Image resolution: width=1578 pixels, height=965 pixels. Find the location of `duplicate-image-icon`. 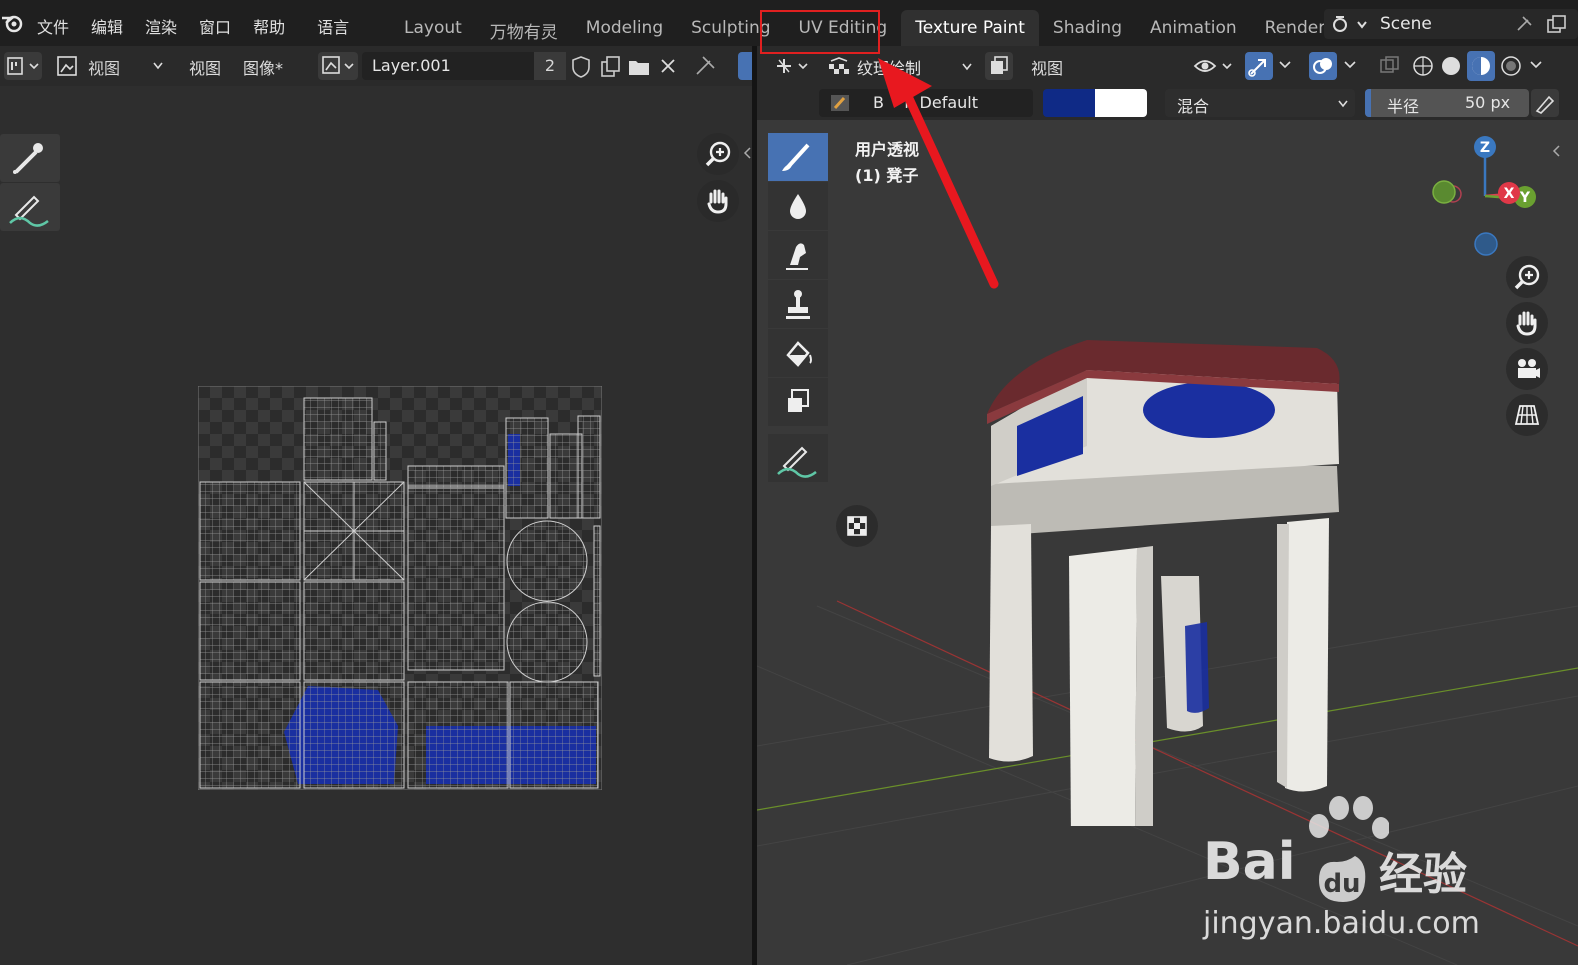

duplicate-image-icon is located at coordinates (611, 67).